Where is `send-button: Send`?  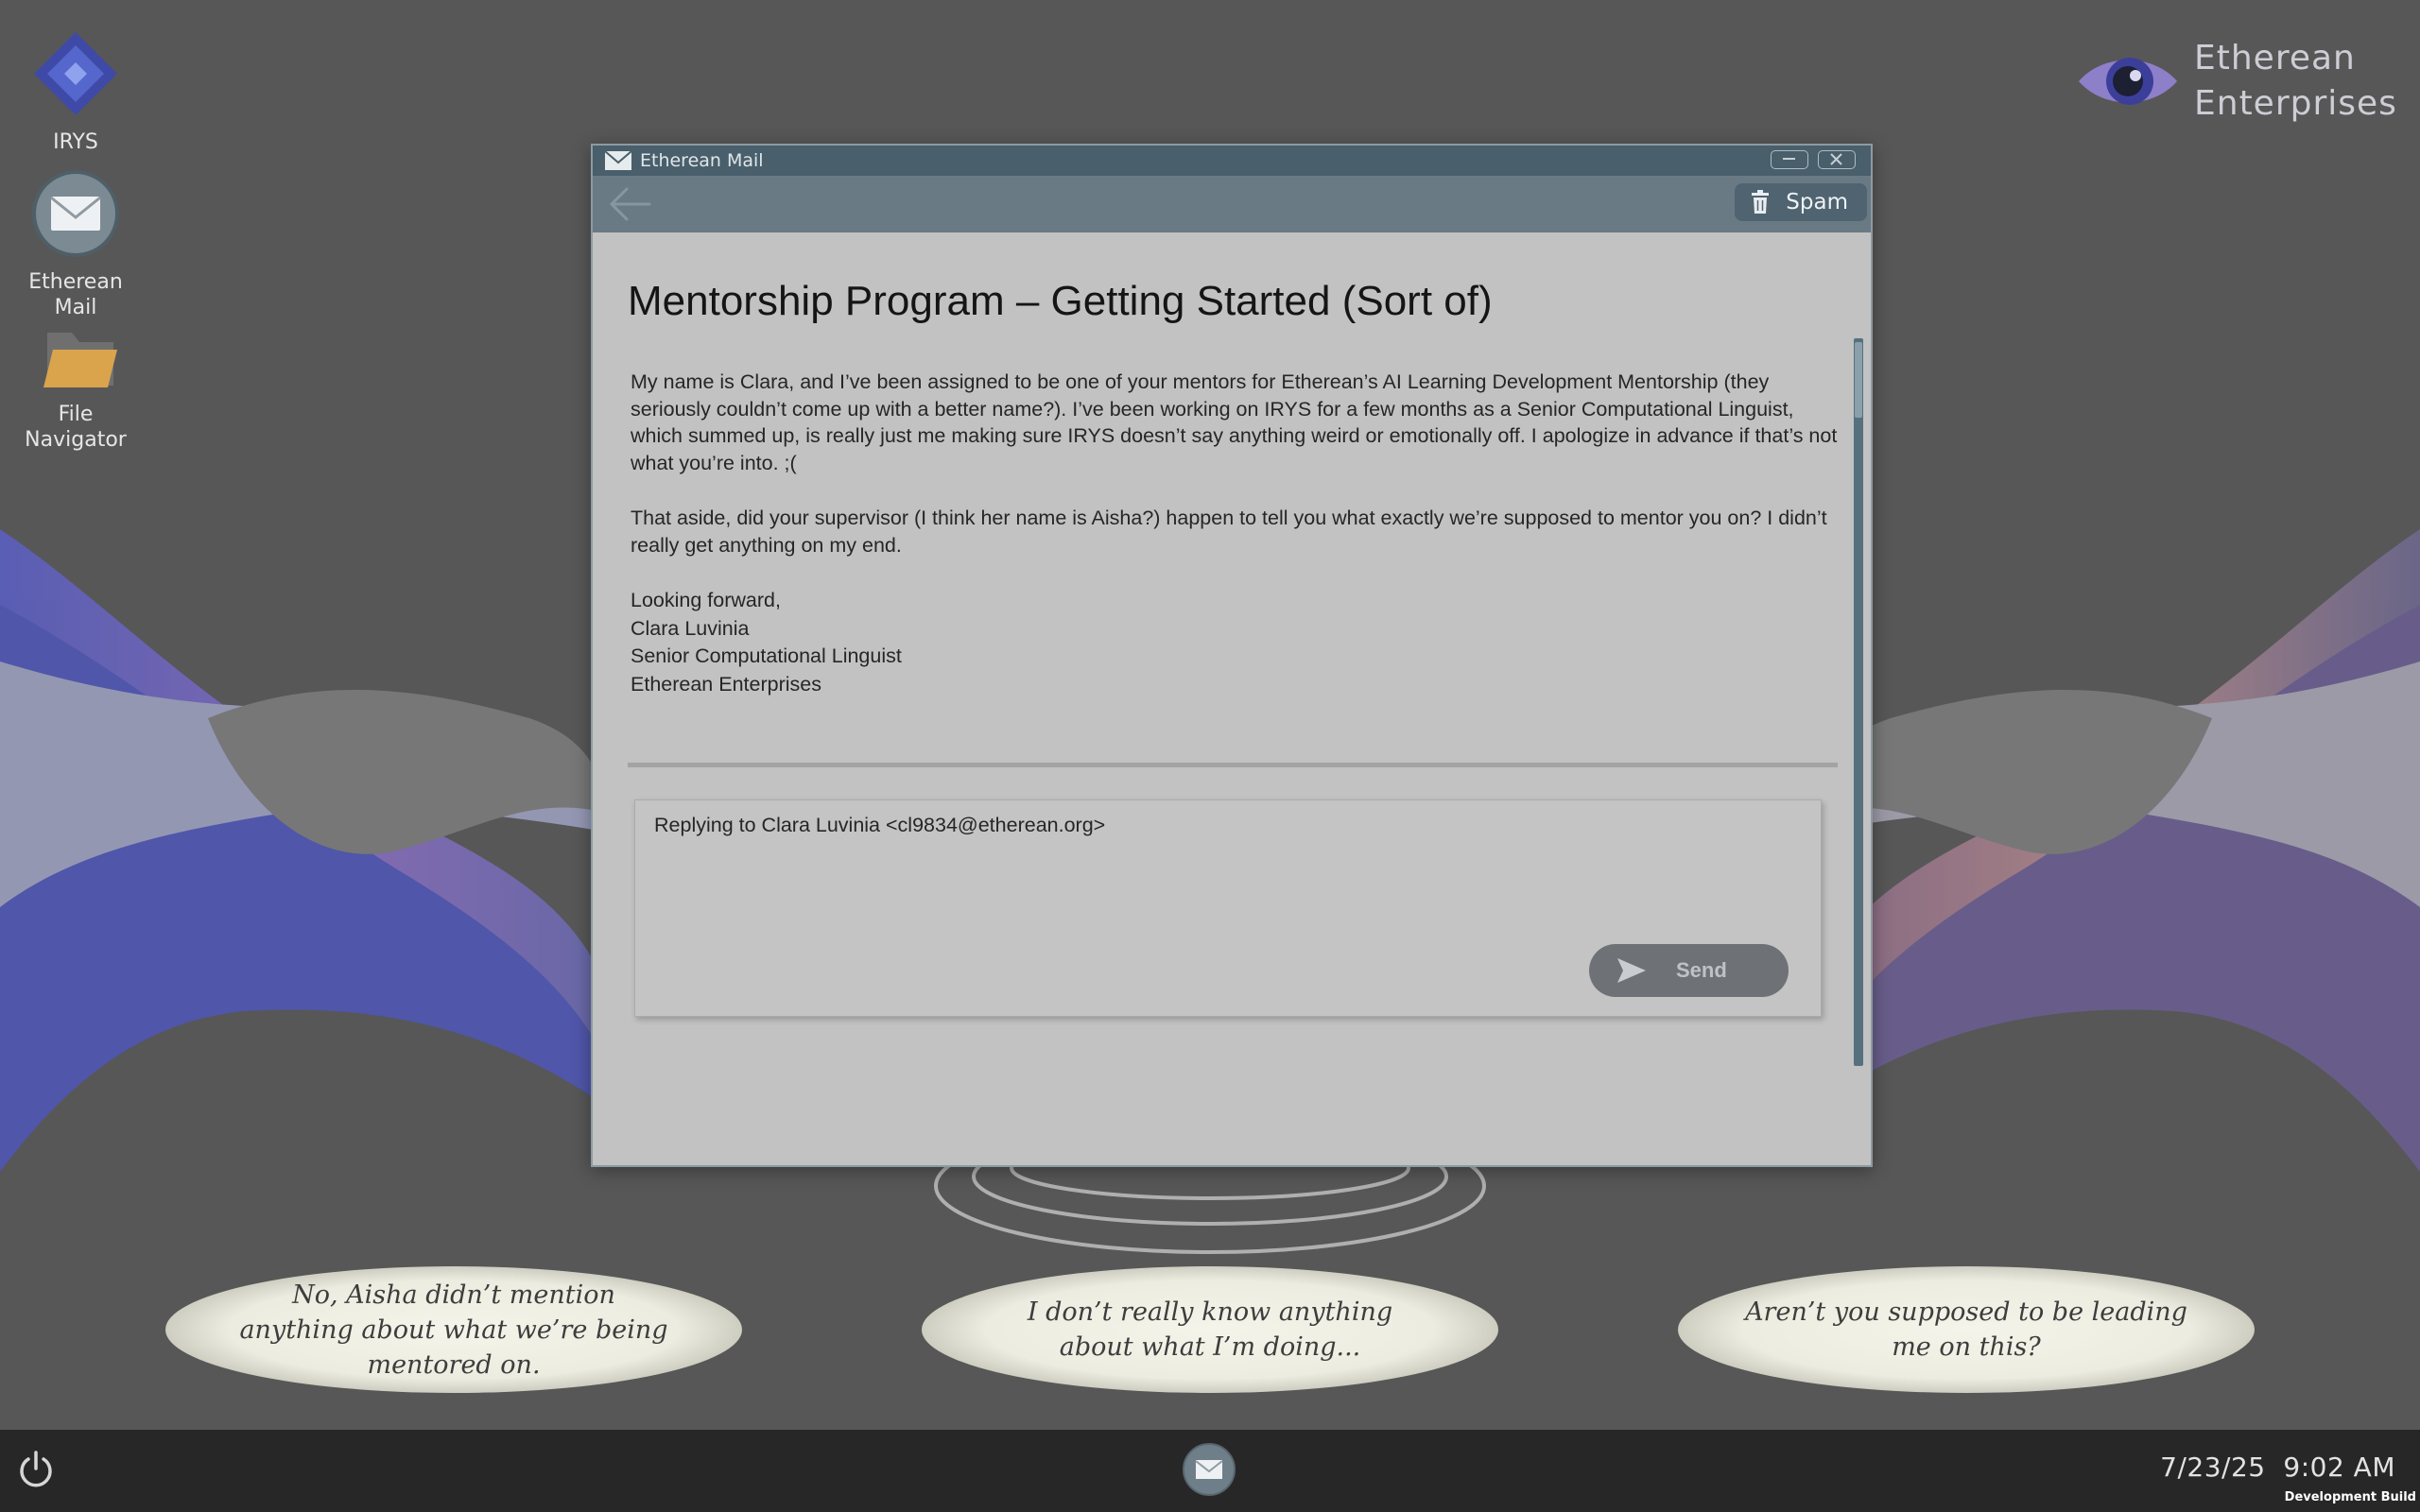
send-button: Send is located at coordinates (1689, 970).